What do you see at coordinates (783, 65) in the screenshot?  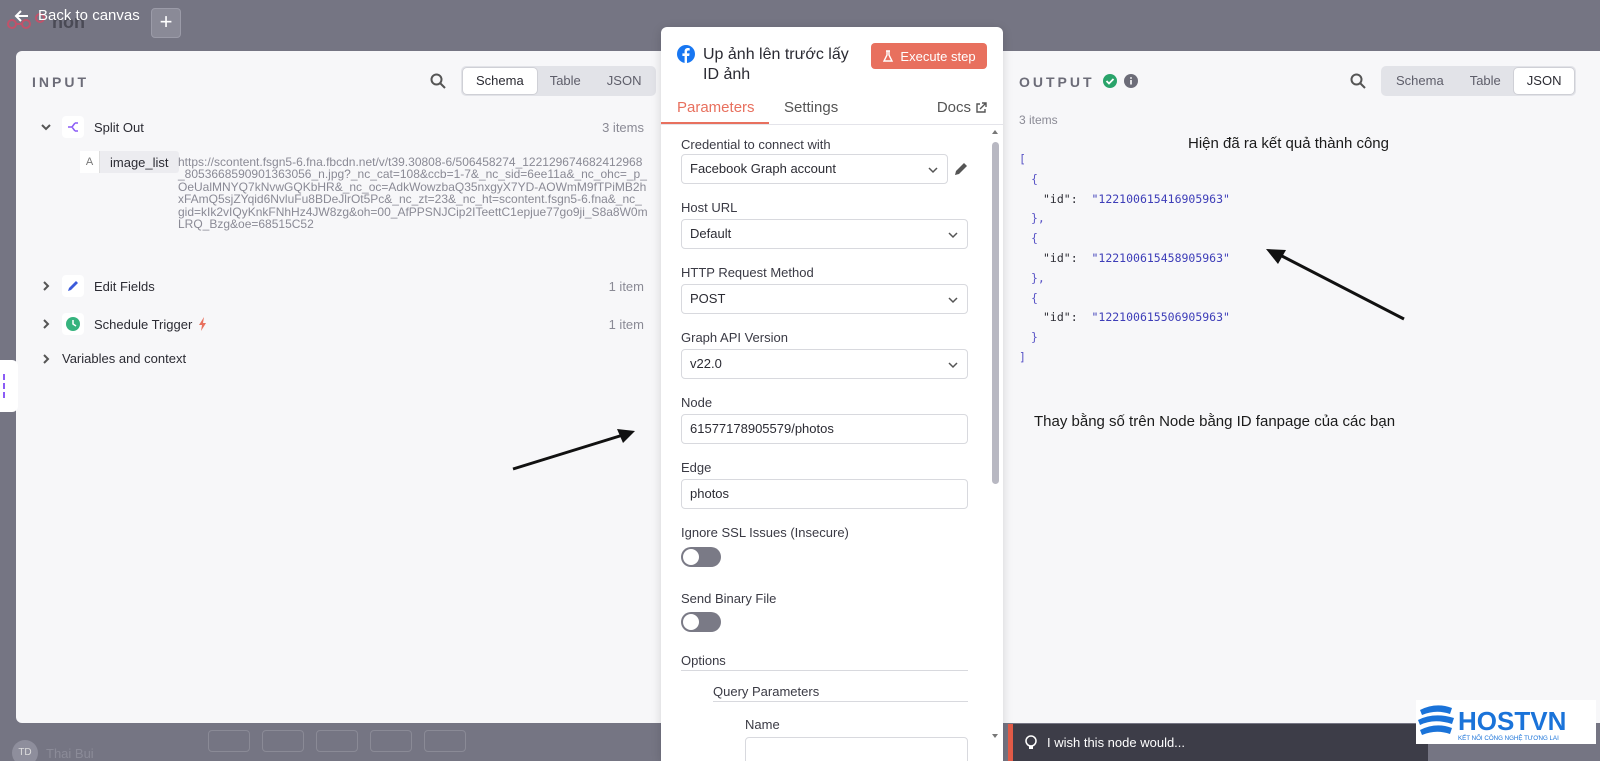 I see `node-title: Up ảnh lên trước lấy ID ảnh` at bounding box center [783, 65].